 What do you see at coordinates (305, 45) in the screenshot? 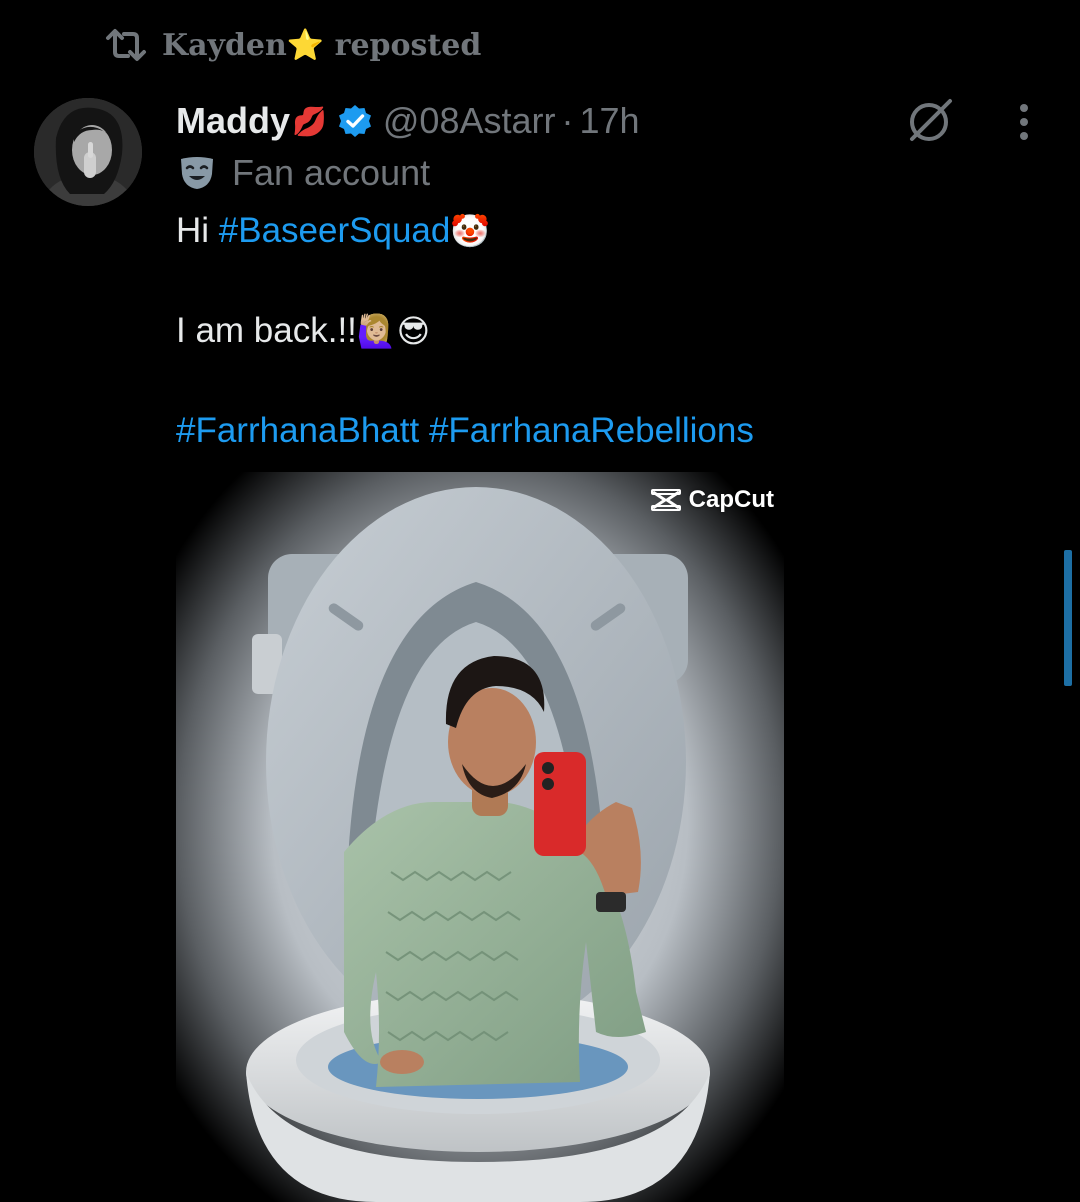
I see `reposter-star-emoji: ⭐` at bounding box center [305, 45].